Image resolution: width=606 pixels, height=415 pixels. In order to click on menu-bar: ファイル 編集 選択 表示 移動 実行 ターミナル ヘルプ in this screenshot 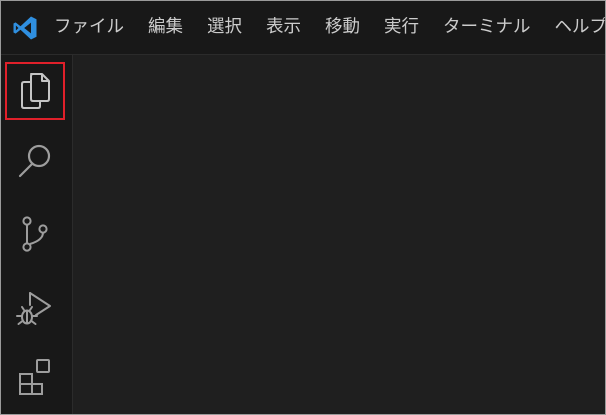, I will do `click(329, 27)`.